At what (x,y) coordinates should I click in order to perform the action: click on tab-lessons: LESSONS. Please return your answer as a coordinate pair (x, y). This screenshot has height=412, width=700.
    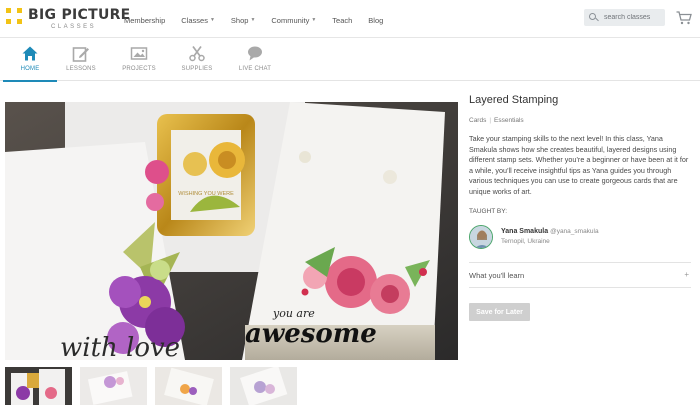
    Looking at the image, I should click on (81, 60).